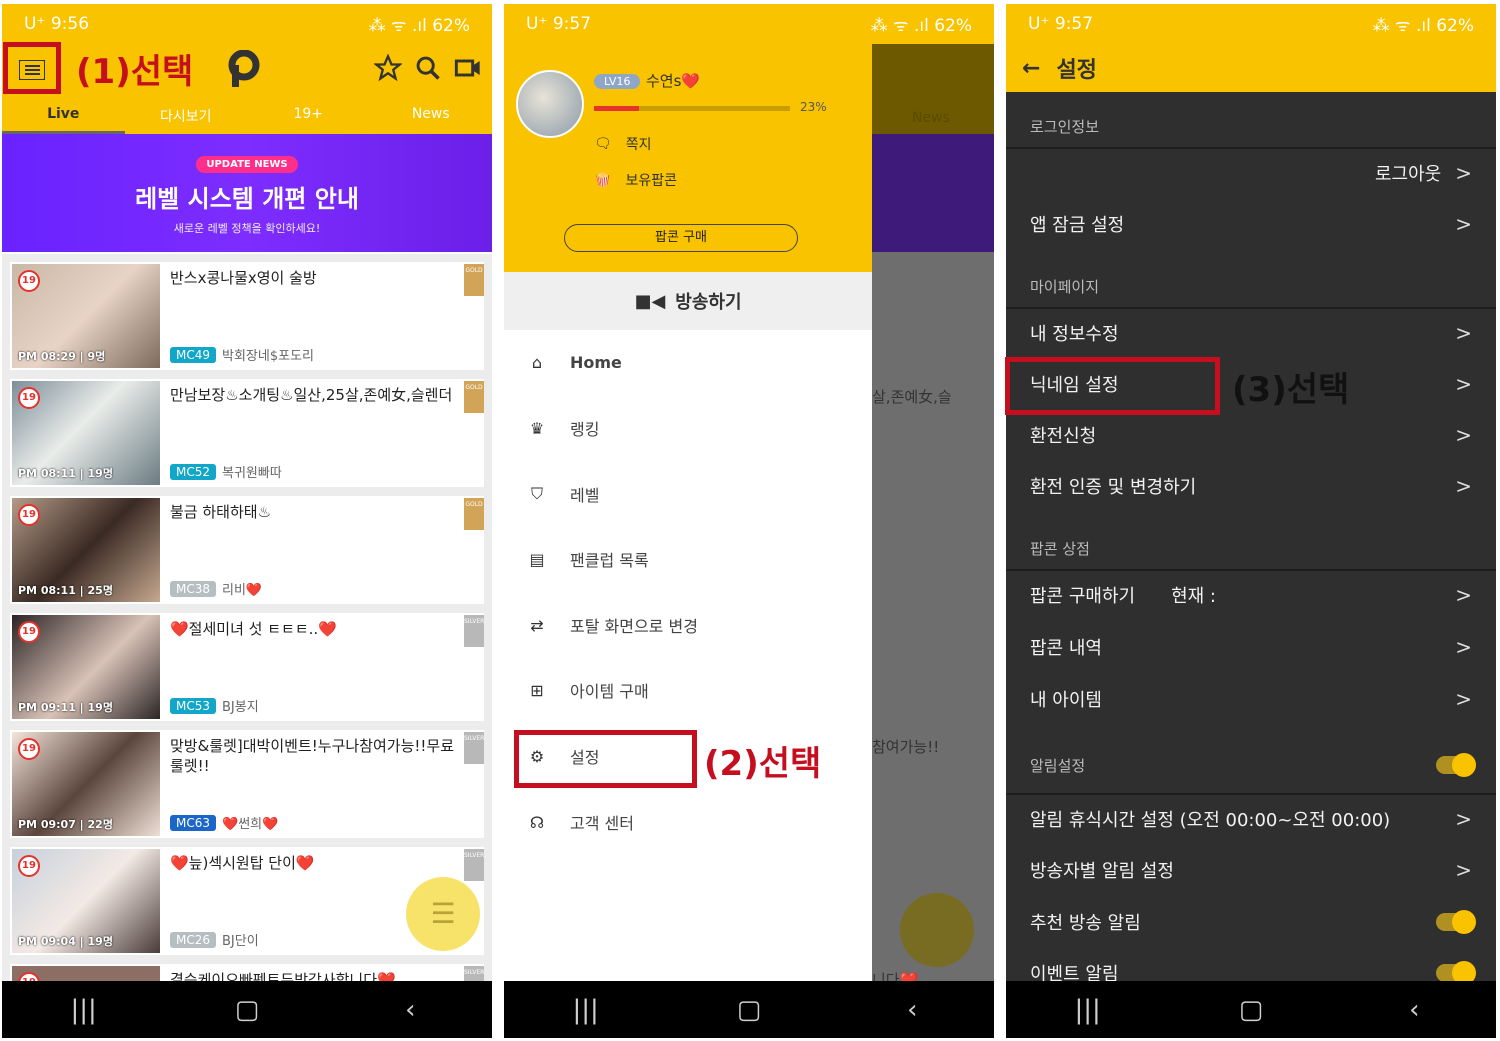 The height and width of the screenshot is (1041, 1500). Describe the element at coordinates (65, 473) in the screenshot. I see `stream-time: PM 08:11 | 19명` at that location.